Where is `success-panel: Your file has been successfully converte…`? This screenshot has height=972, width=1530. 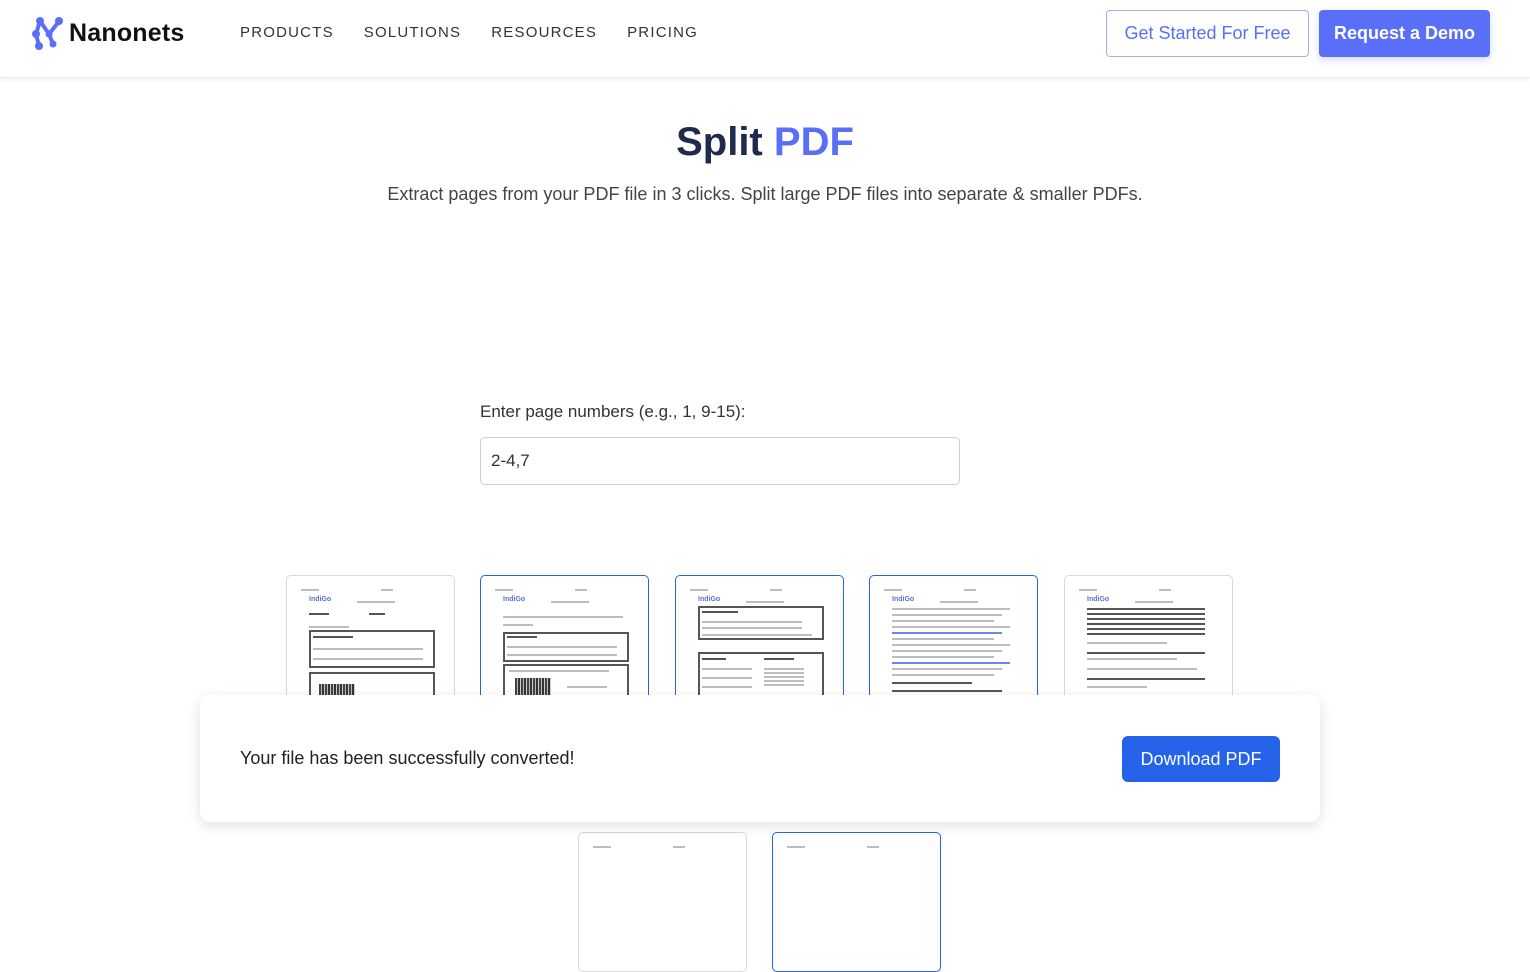
success-panel: Your file has been successfully converte… is located at coordinates (760, 758).